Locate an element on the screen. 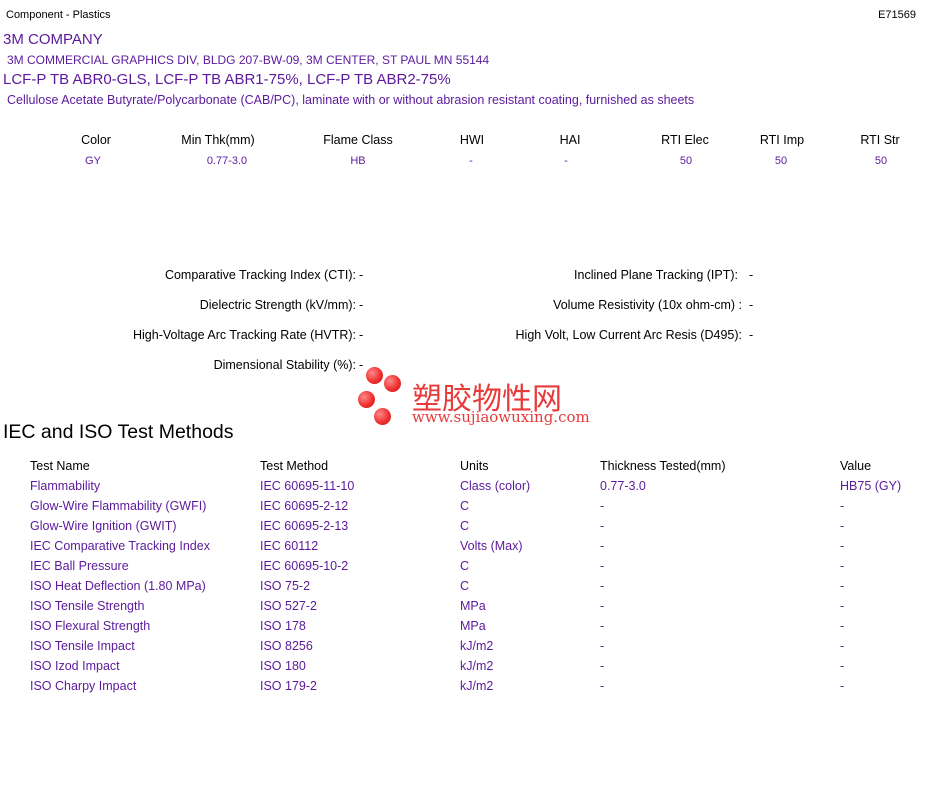  table-row: IEC Ball Pressure IEC 60695-10-2 C - - is located at coordinates (485, 566).